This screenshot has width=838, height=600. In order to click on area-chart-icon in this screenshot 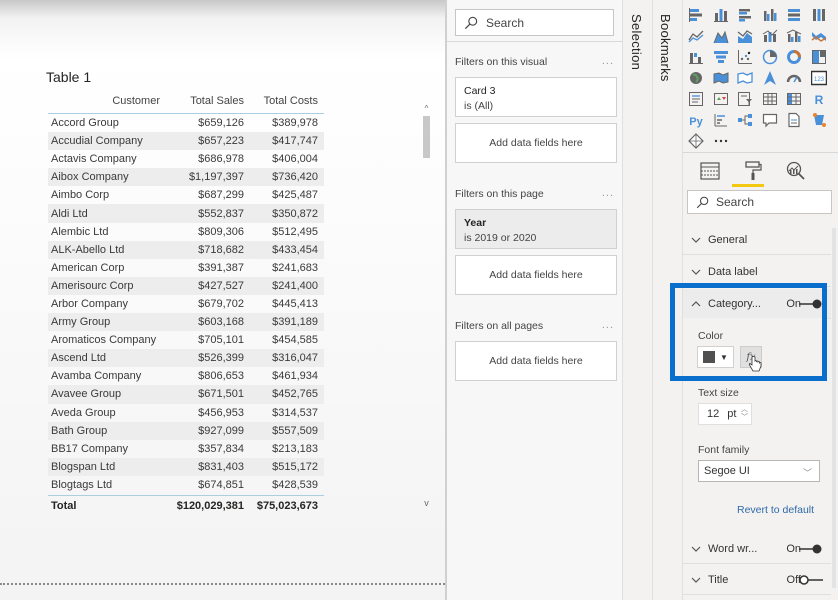, I will do `click(721, 36)`.